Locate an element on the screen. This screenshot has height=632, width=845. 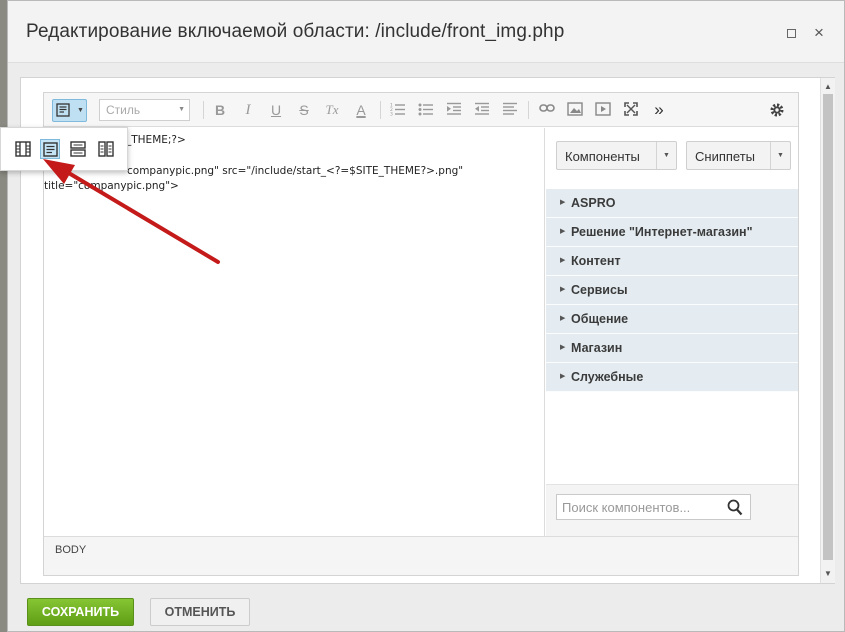
mode-code-only is located at coordinates (23, 149).